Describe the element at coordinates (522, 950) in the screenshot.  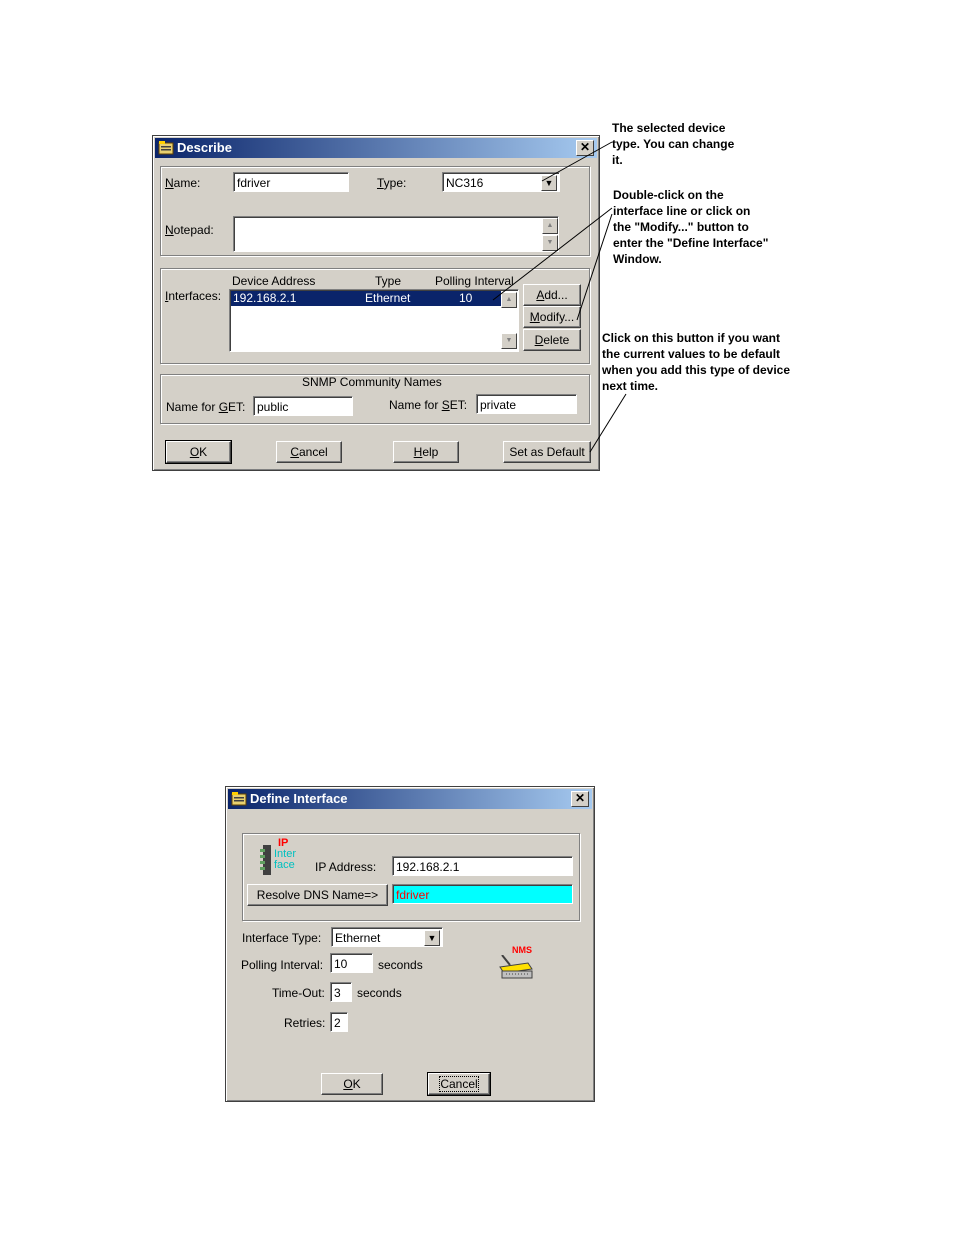
I see `nms-label: NMS` at that location.